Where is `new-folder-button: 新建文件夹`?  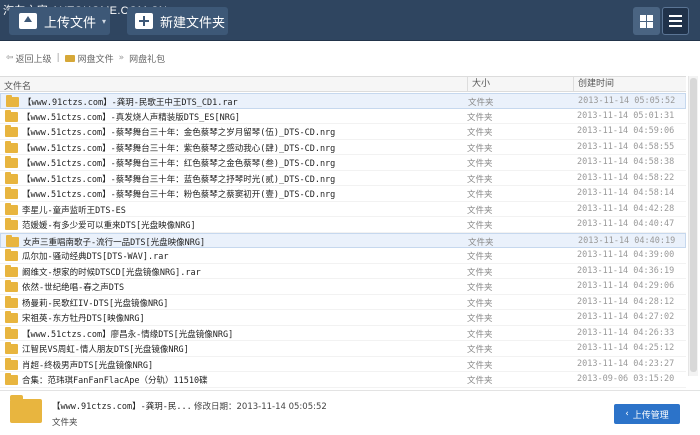
new-folder-button: 新建文件夹 is located at coordinates (177, 21).